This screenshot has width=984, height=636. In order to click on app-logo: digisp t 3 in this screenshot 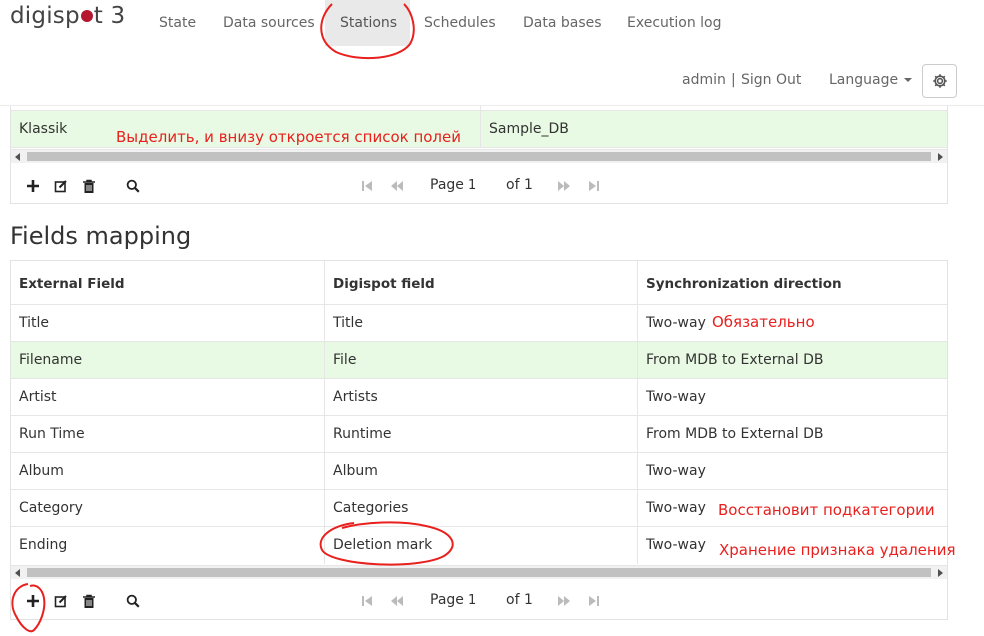, I will do `click(67, 16)`.